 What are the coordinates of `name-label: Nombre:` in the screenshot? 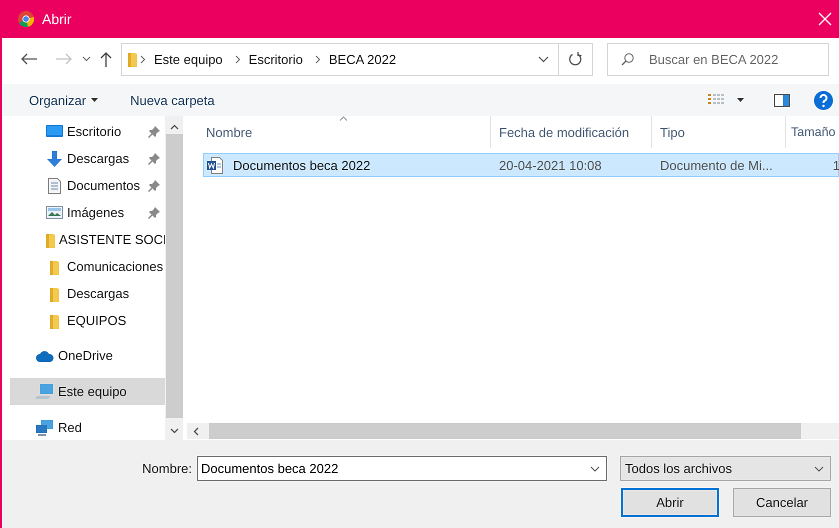 It's located at (167, 468).